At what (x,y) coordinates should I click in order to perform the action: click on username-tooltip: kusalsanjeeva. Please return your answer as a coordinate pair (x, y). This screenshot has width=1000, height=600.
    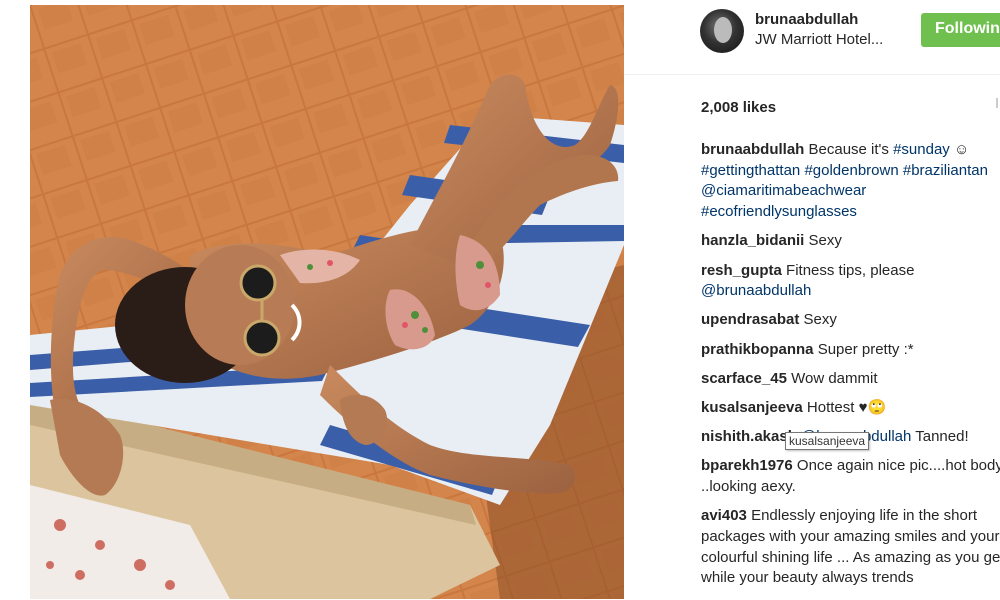
    Looking at the image, I should click on (827, 441).